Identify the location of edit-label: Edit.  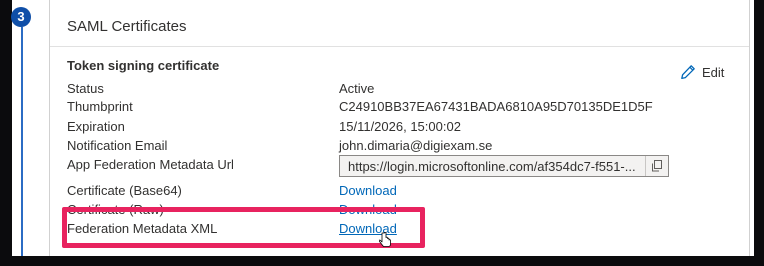
(713, 72).